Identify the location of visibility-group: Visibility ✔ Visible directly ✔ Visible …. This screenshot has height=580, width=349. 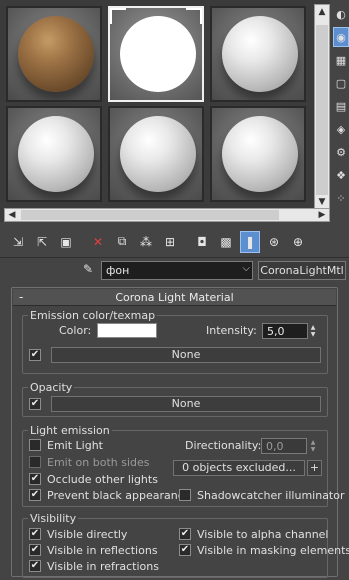
(185, 545).